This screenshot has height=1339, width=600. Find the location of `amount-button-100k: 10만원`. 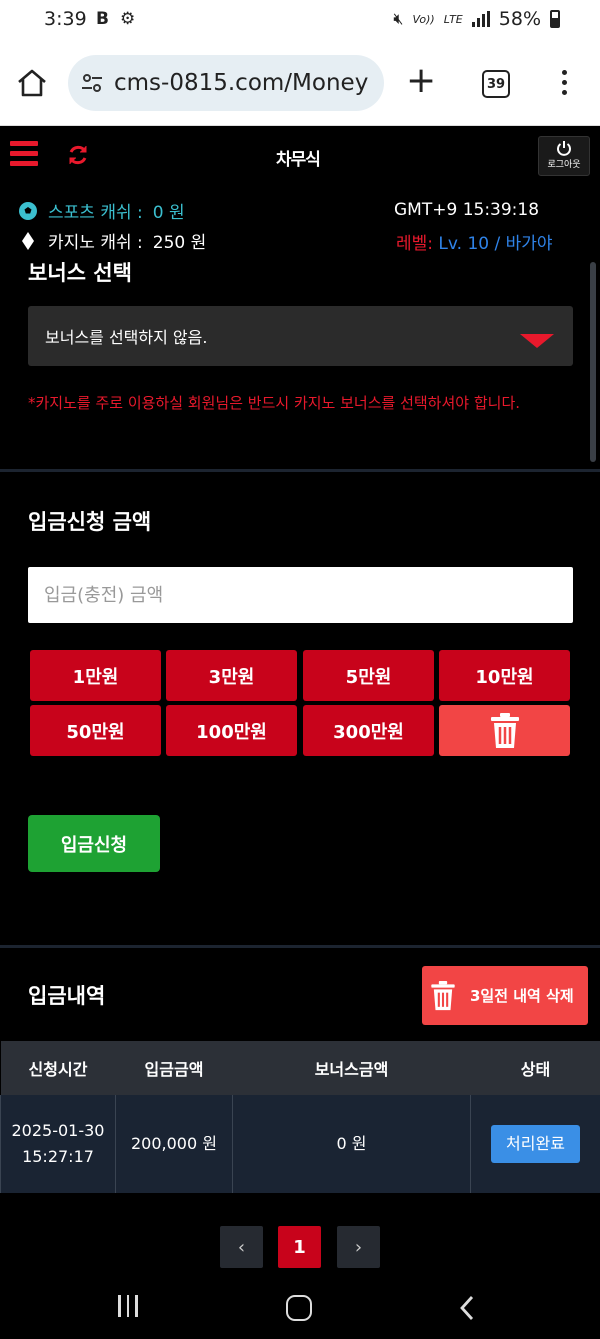

amount-button-100k: 10만원 is located at coordinates (504, 675).